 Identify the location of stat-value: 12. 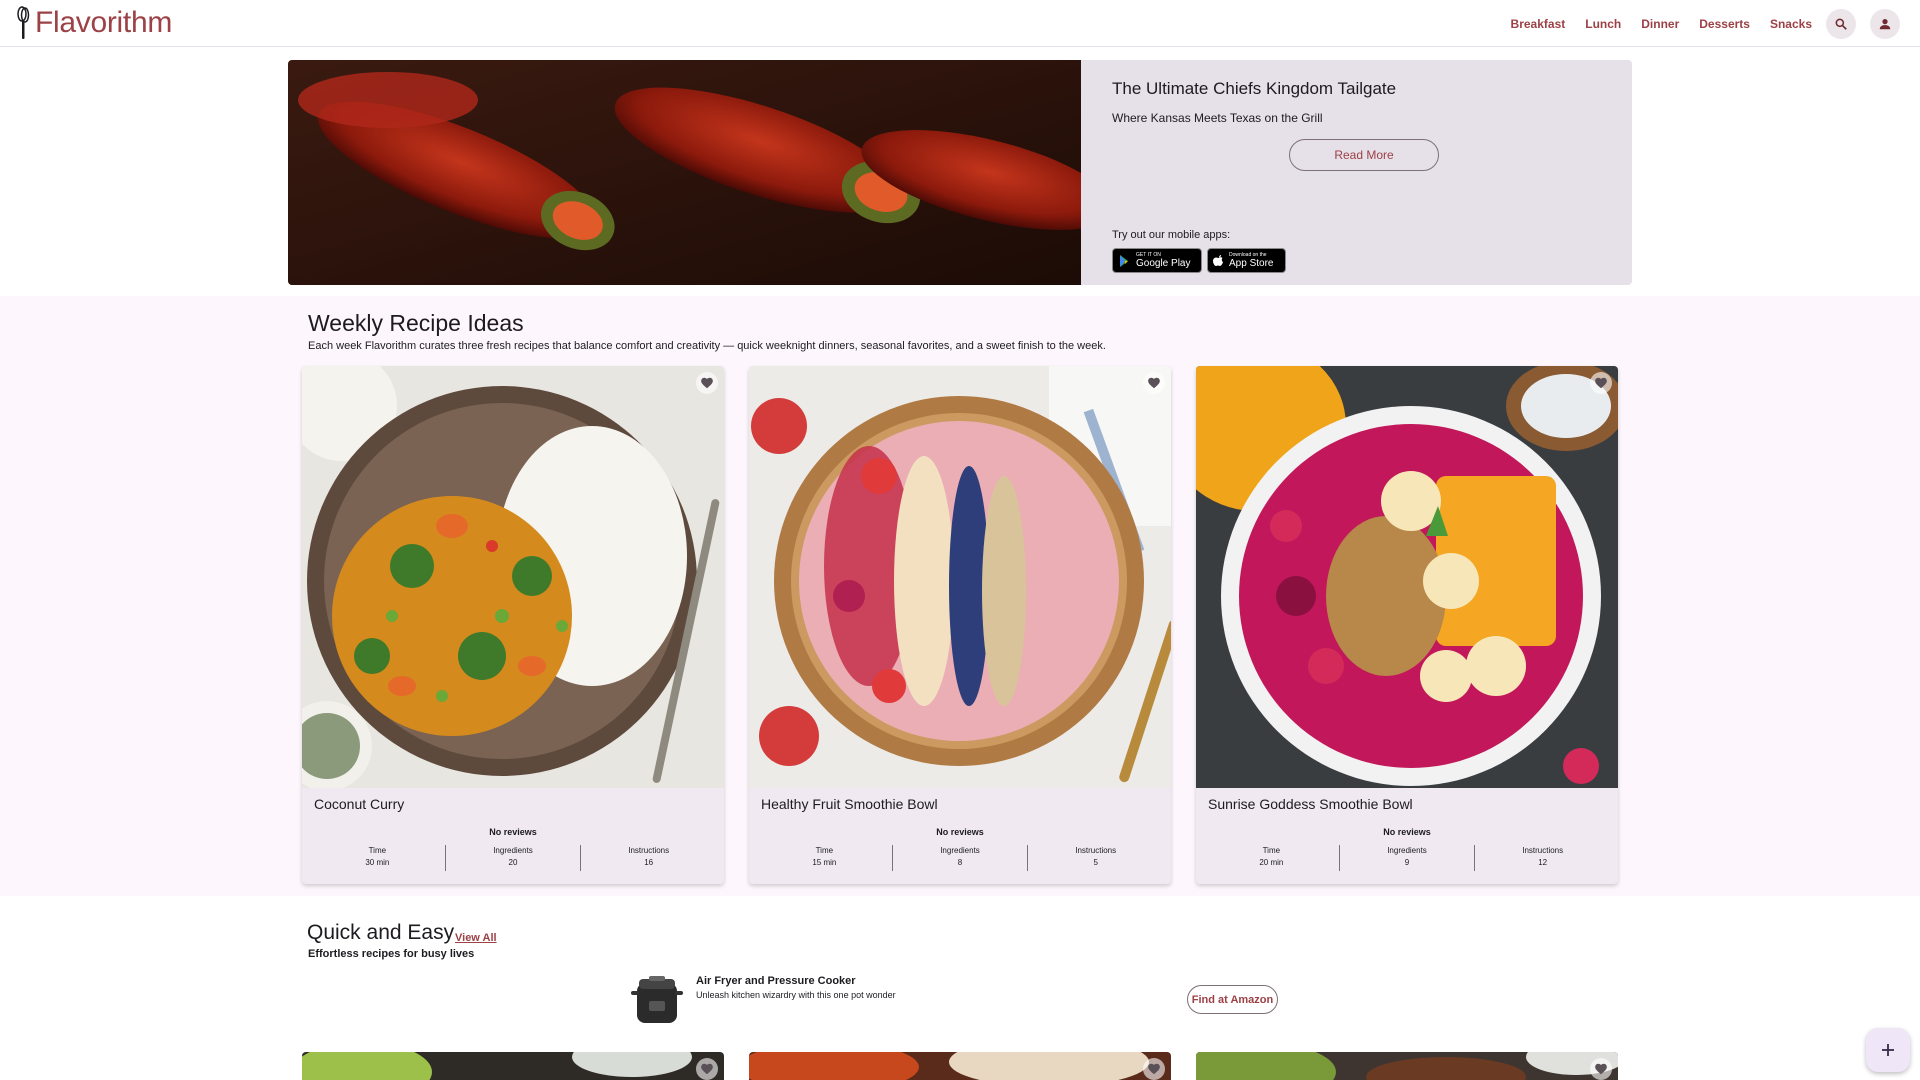
(1543, 862).